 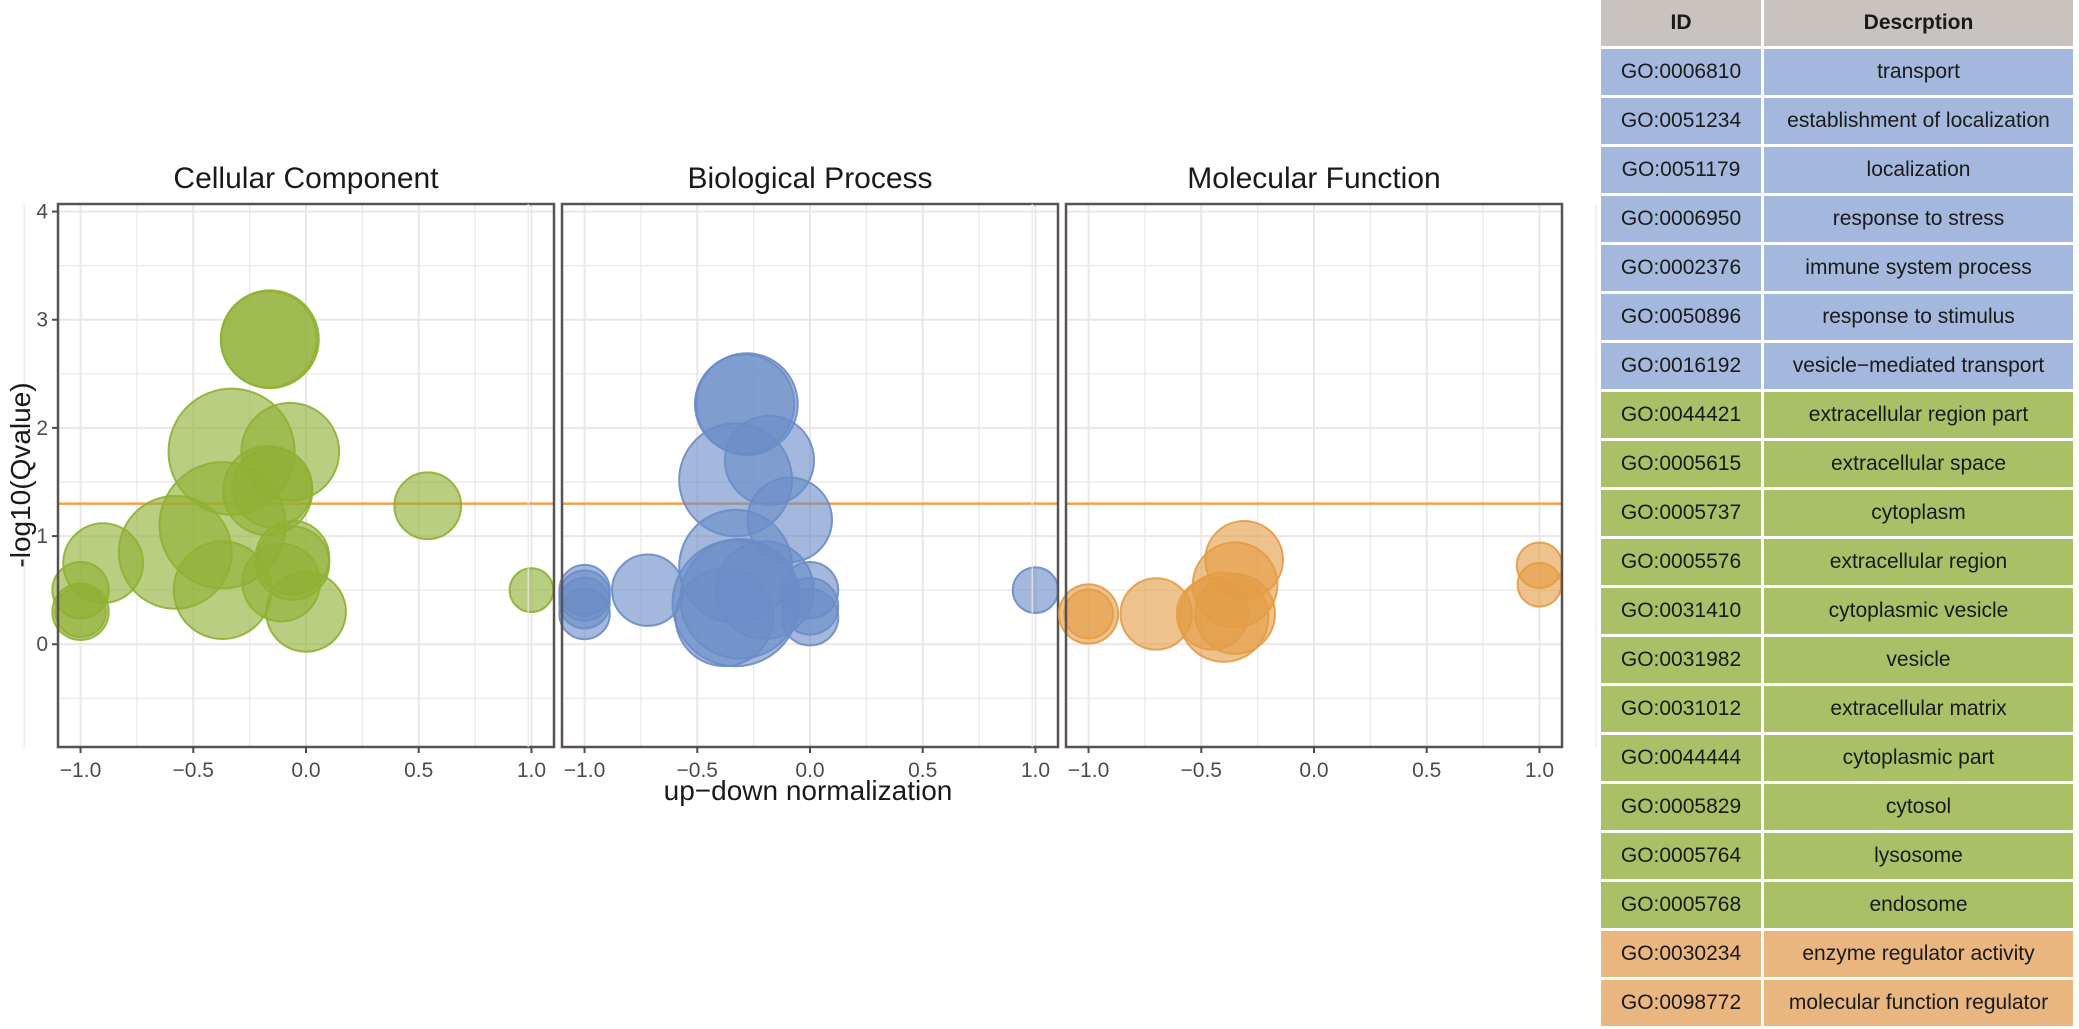 I want to click on go-description-cell: cytoplasm, so click(x=1918, y=513).